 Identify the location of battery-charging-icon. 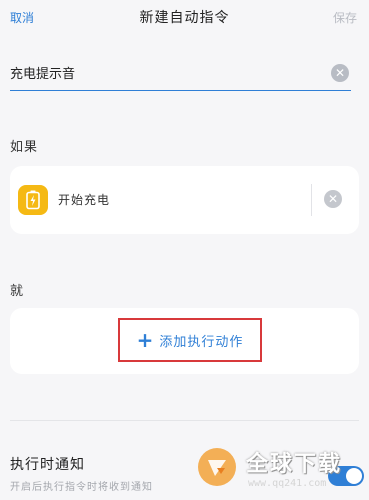
(33, 200).